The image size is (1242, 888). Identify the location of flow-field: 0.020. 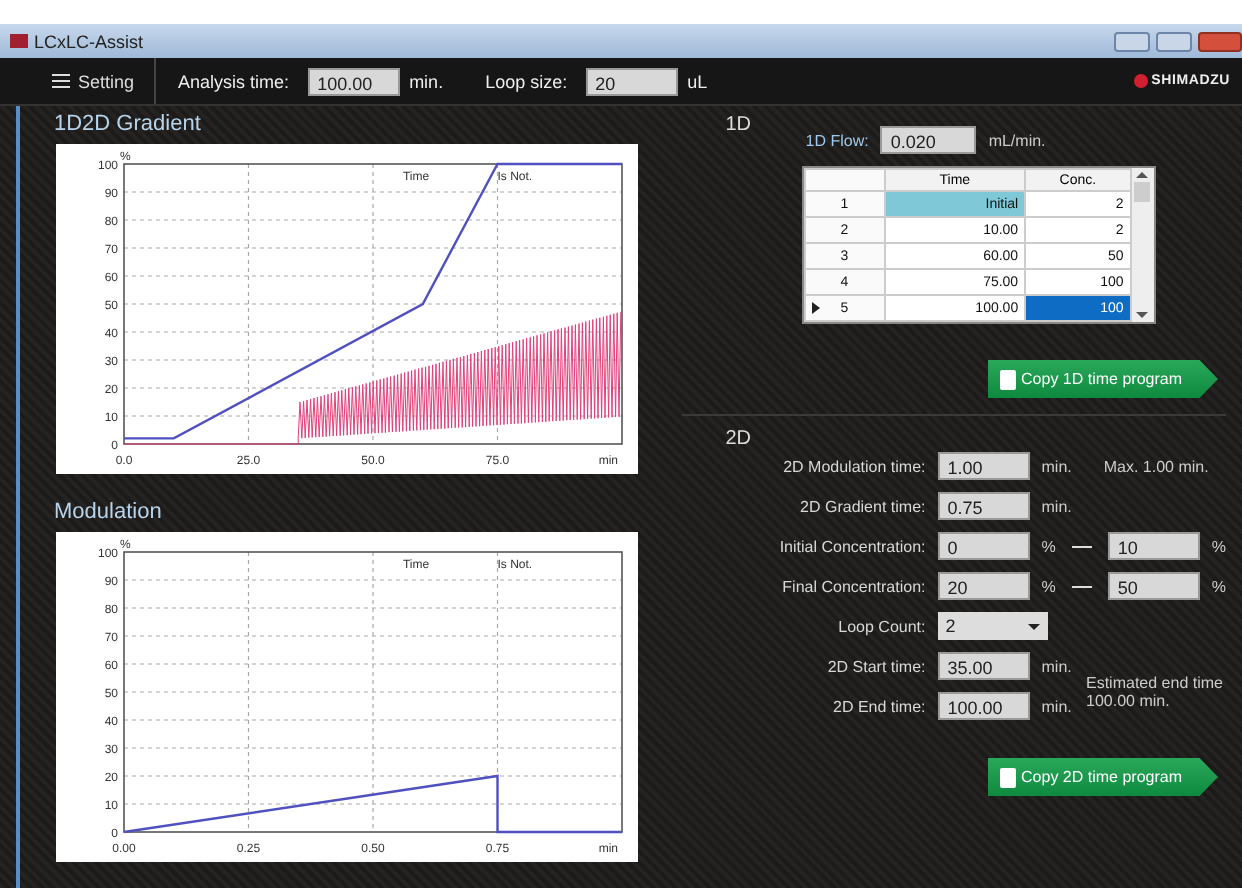
(928, 140).